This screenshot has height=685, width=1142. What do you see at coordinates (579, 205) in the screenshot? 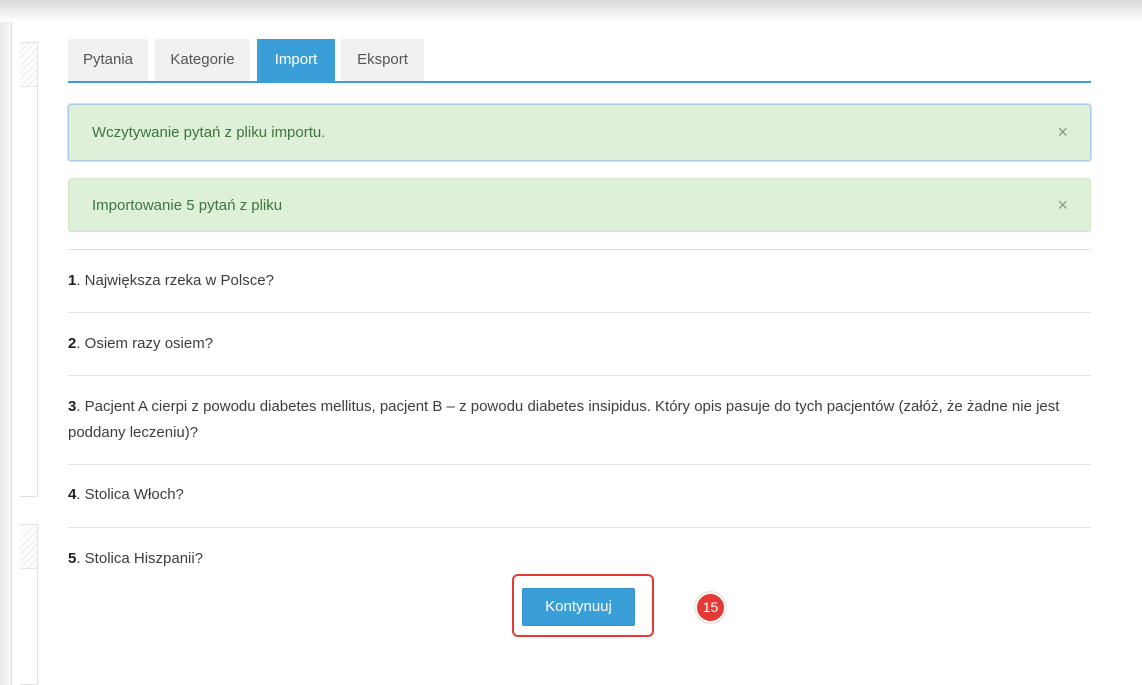
I see `import-count-alert: Importowanie 5 pytań z pliku ×` at bounding box center [579, 205].